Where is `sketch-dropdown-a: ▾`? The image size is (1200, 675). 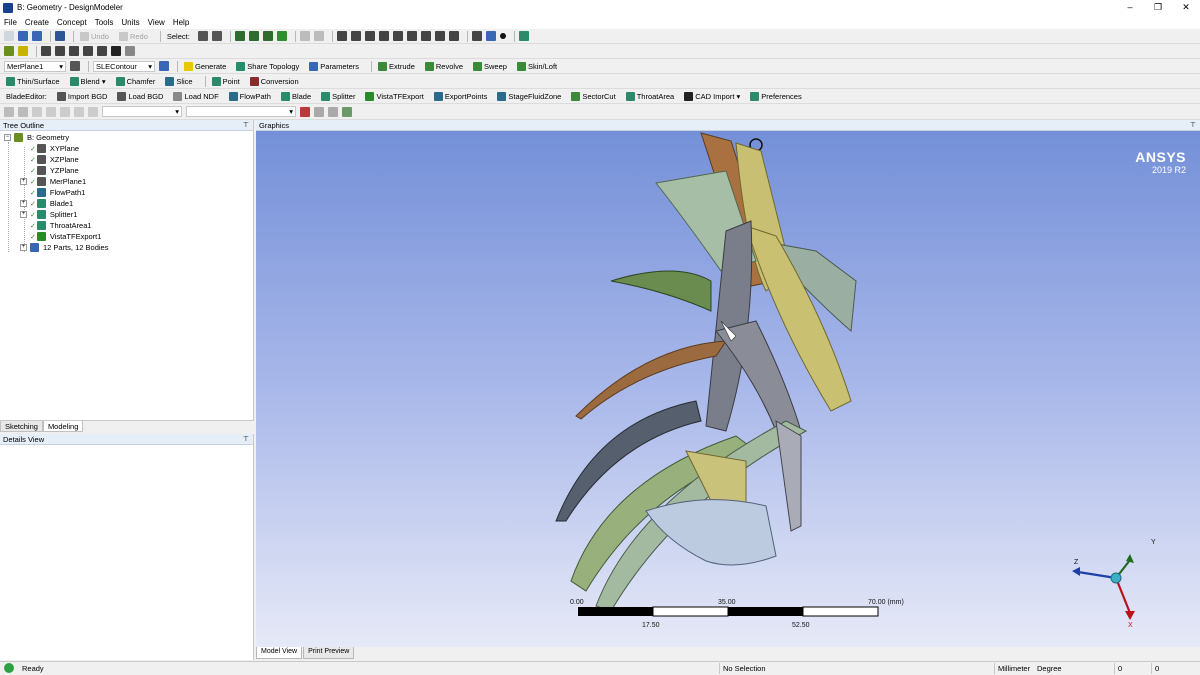
sketch-dropdown-a: ▾ is located at coordinates (142, 111).